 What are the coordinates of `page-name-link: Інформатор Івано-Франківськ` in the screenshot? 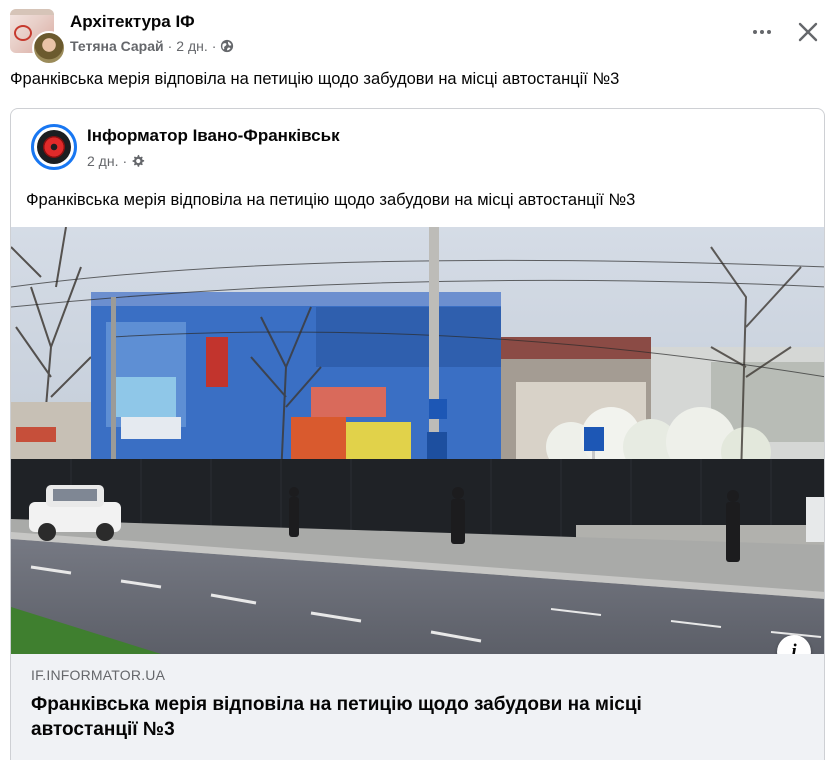 It's located at (213, 136).